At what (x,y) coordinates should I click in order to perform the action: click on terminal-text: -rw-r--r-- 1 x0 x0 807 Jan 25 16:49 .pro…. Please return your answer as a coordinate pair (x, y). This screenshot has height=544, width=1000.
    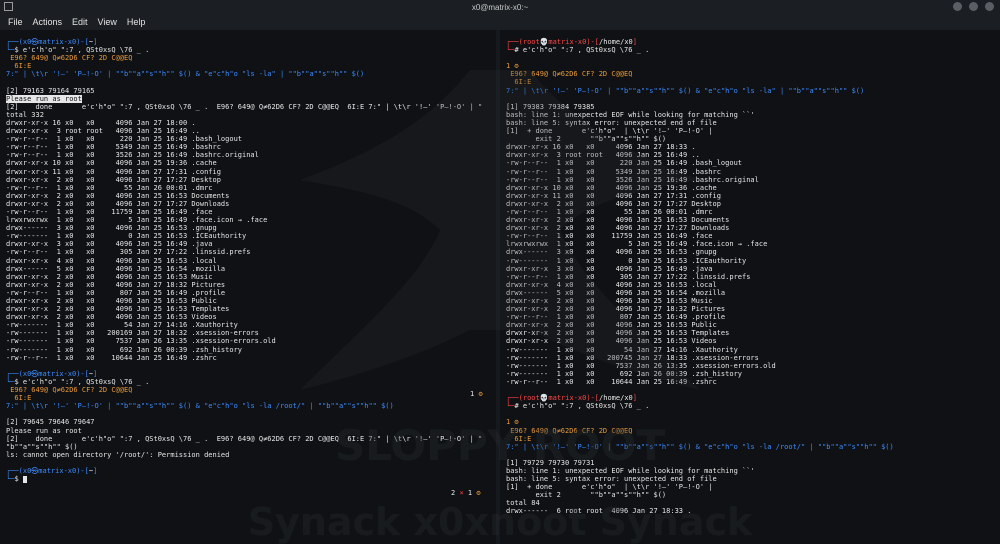
    Looking at the image, I should click on (116, 292).